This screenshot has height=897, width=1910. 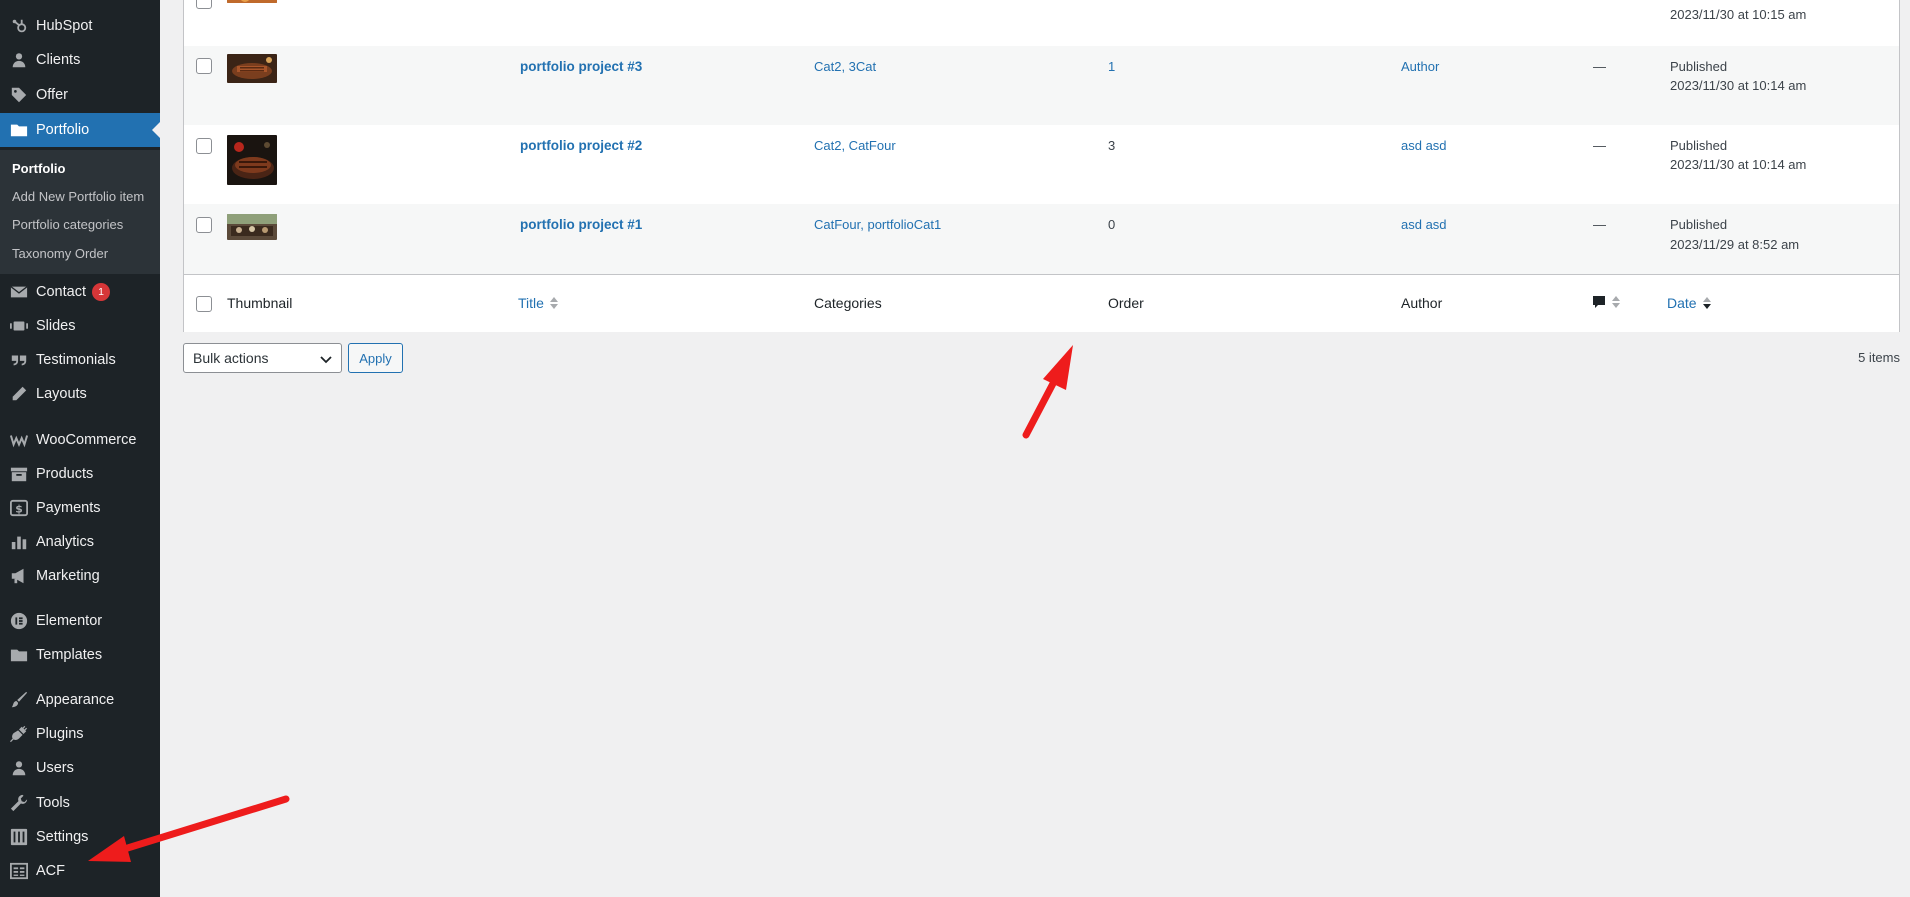 I want to click on sidebar-item-label: Plugins, so click(x=60, y=734).